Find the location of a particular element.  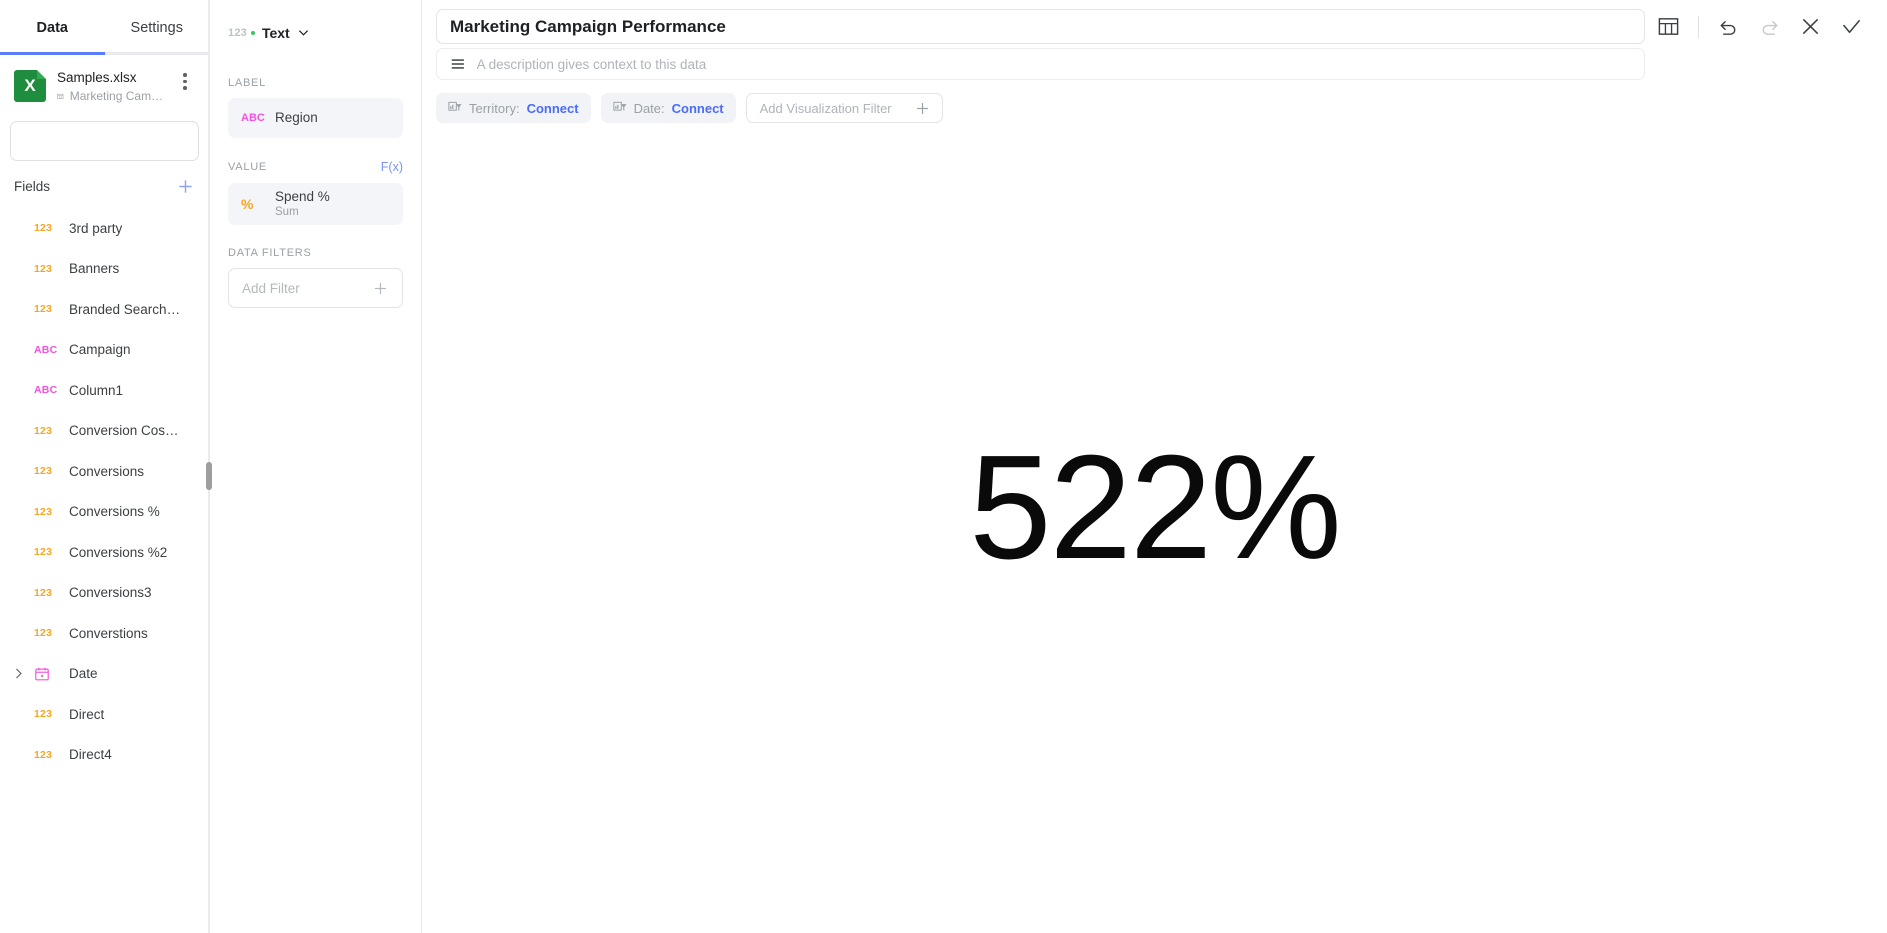

undo-icon is located at coordinates (1728, 26).